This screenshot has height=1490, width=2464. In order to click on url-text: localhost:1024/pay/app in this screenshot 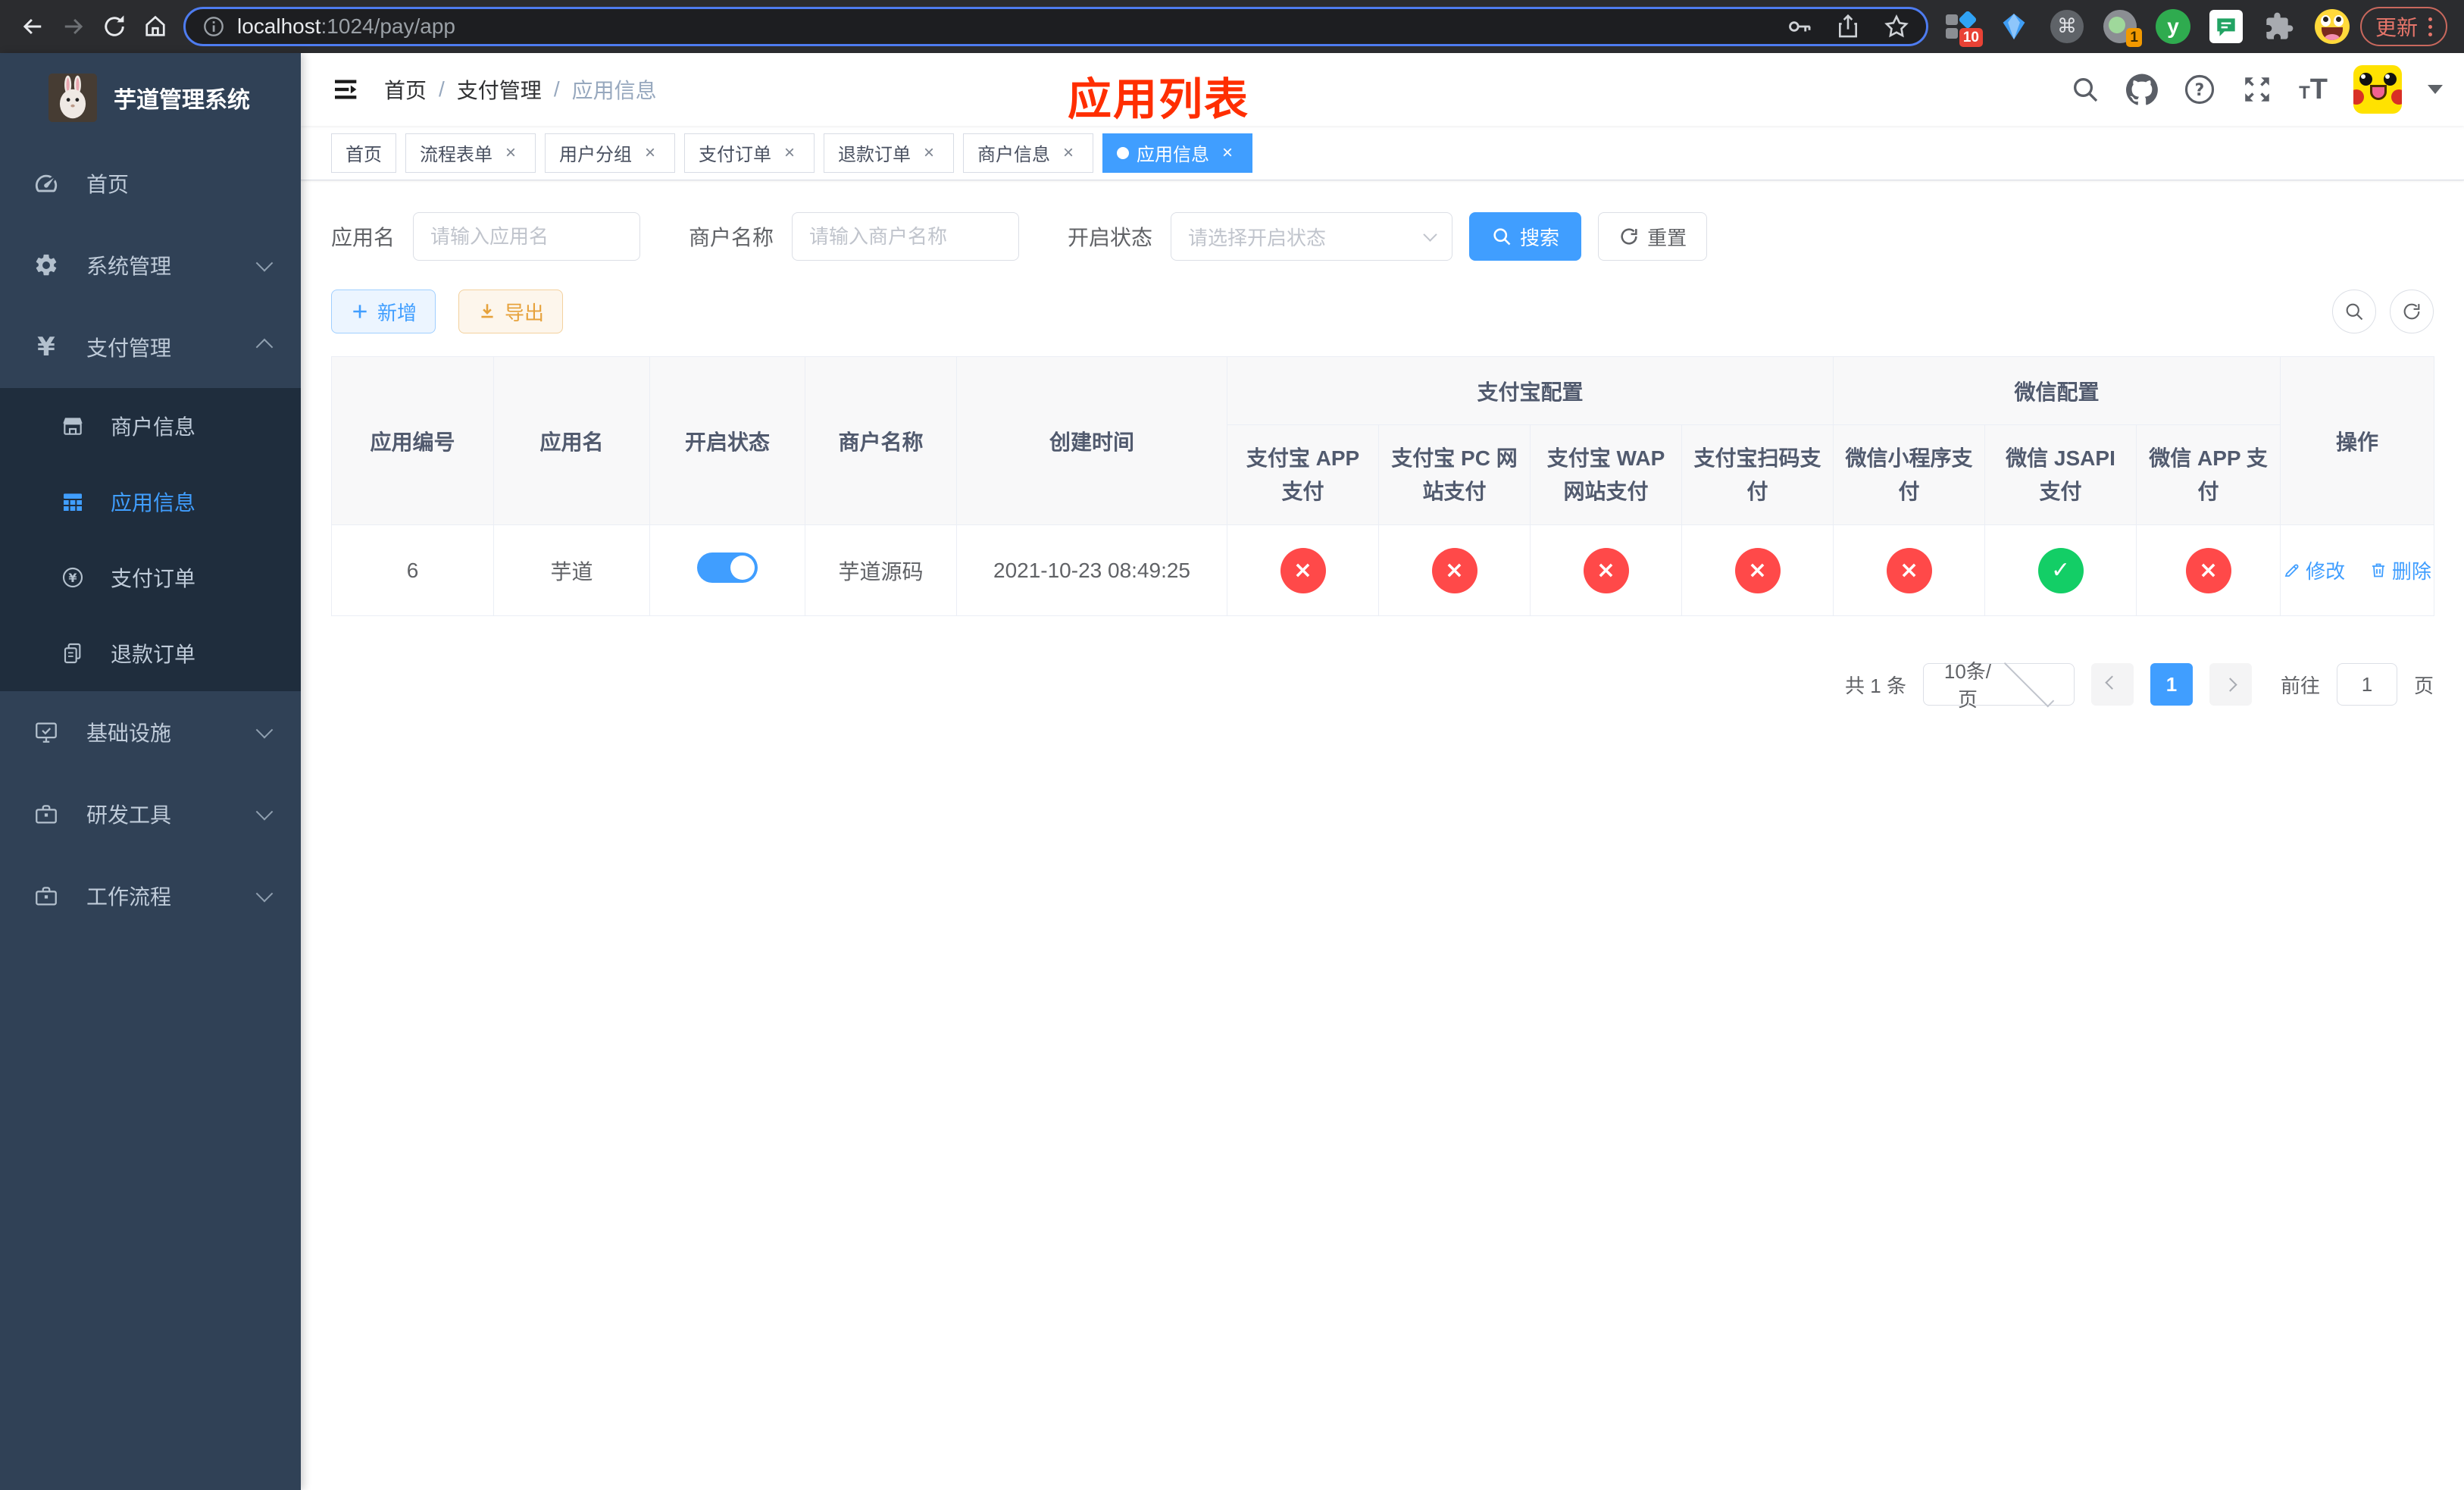, I will do `click(346, 26)`.